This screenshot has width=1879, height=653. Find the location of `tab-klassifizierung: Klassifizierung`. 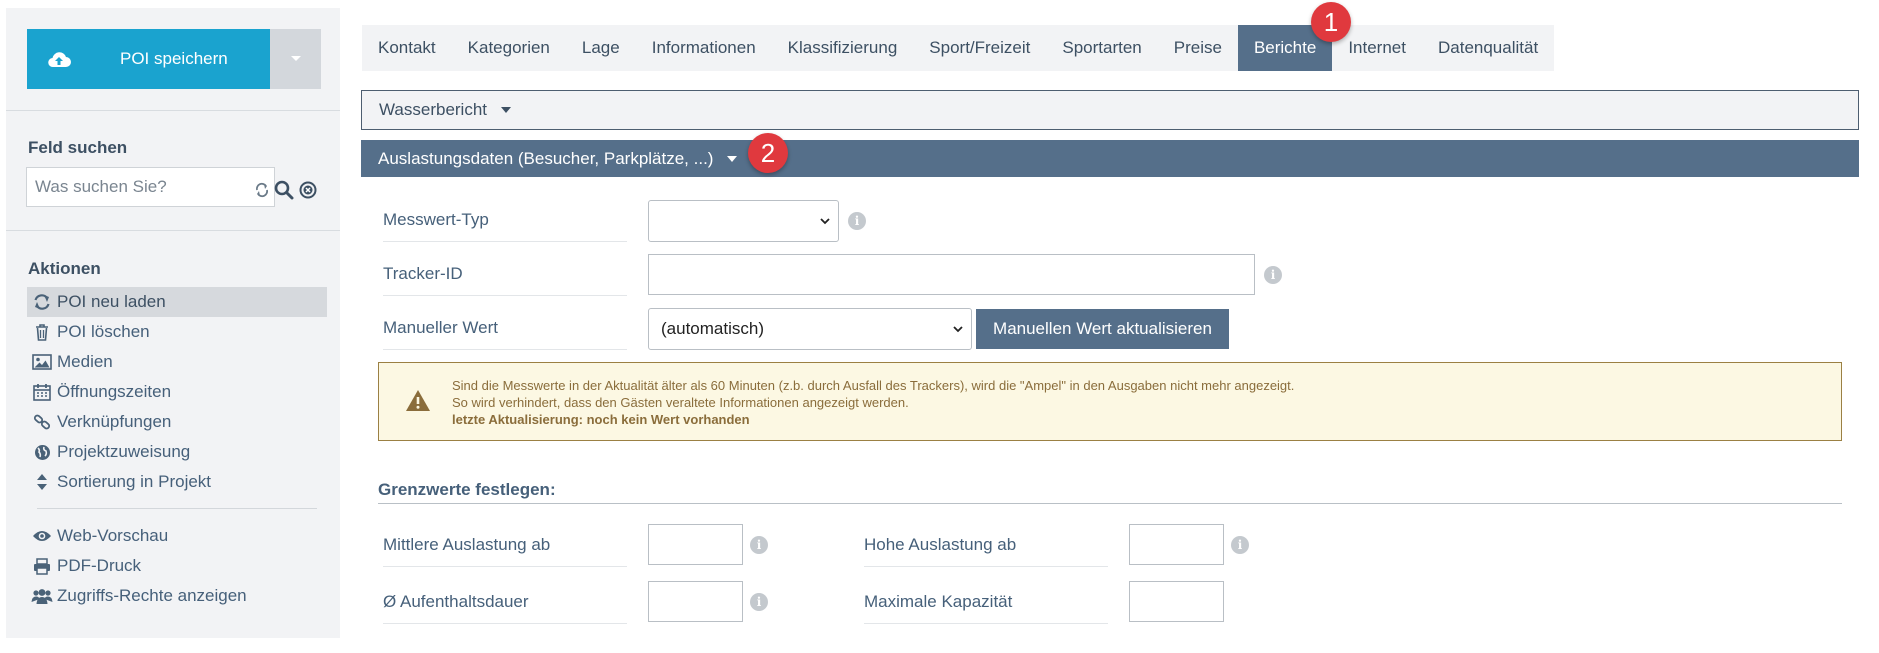

tab-klassifizierung: Klassifizierung is located at coordinates (843, 48).